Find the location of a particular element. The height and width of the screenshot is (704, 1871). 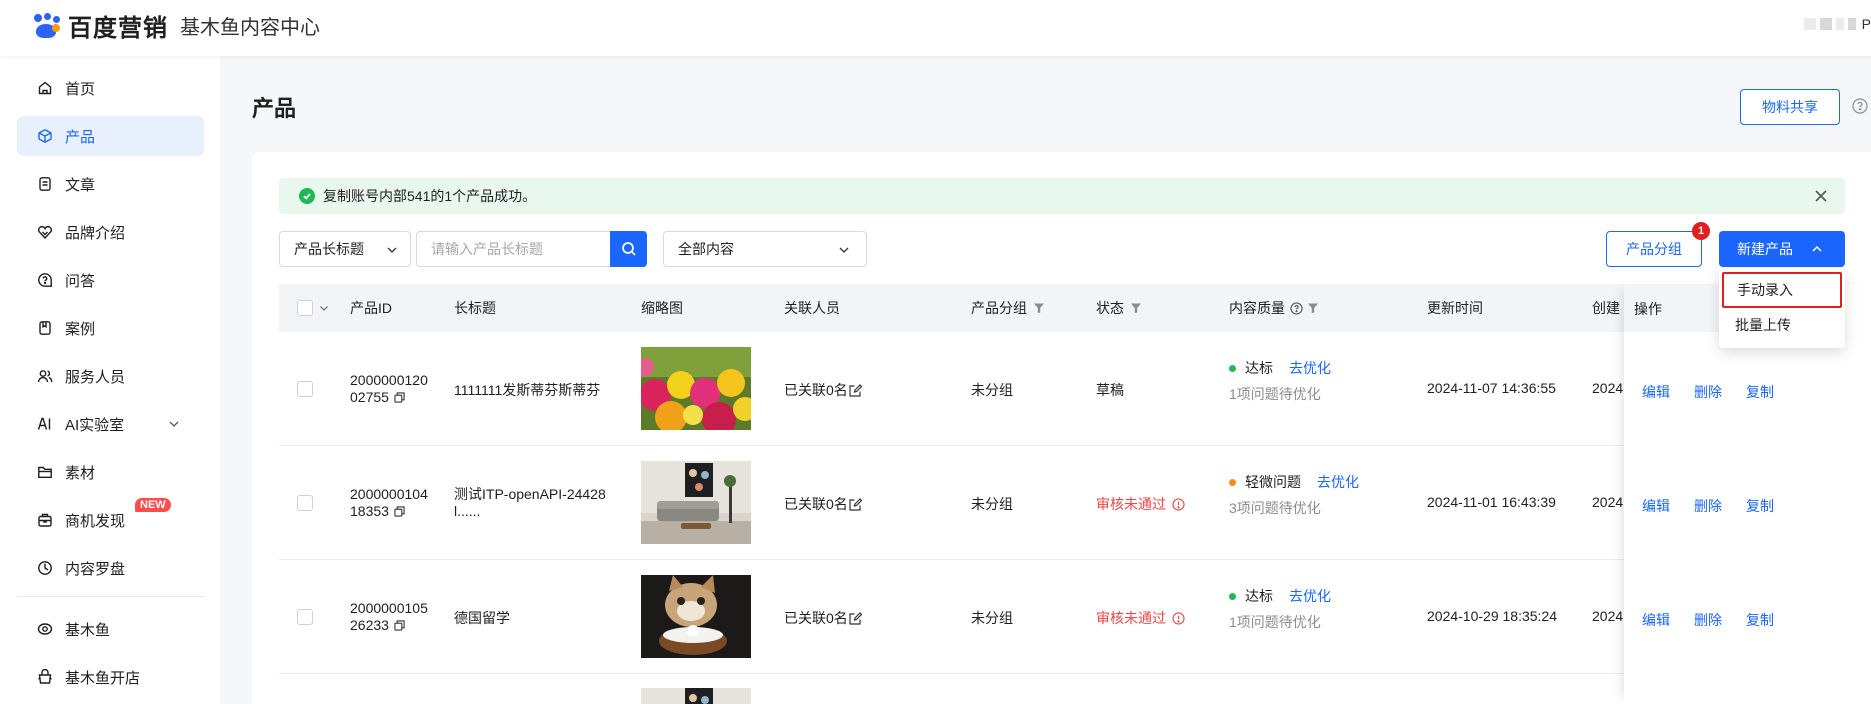

product-thumbnail-living-room is located at coordinates (696, 502).